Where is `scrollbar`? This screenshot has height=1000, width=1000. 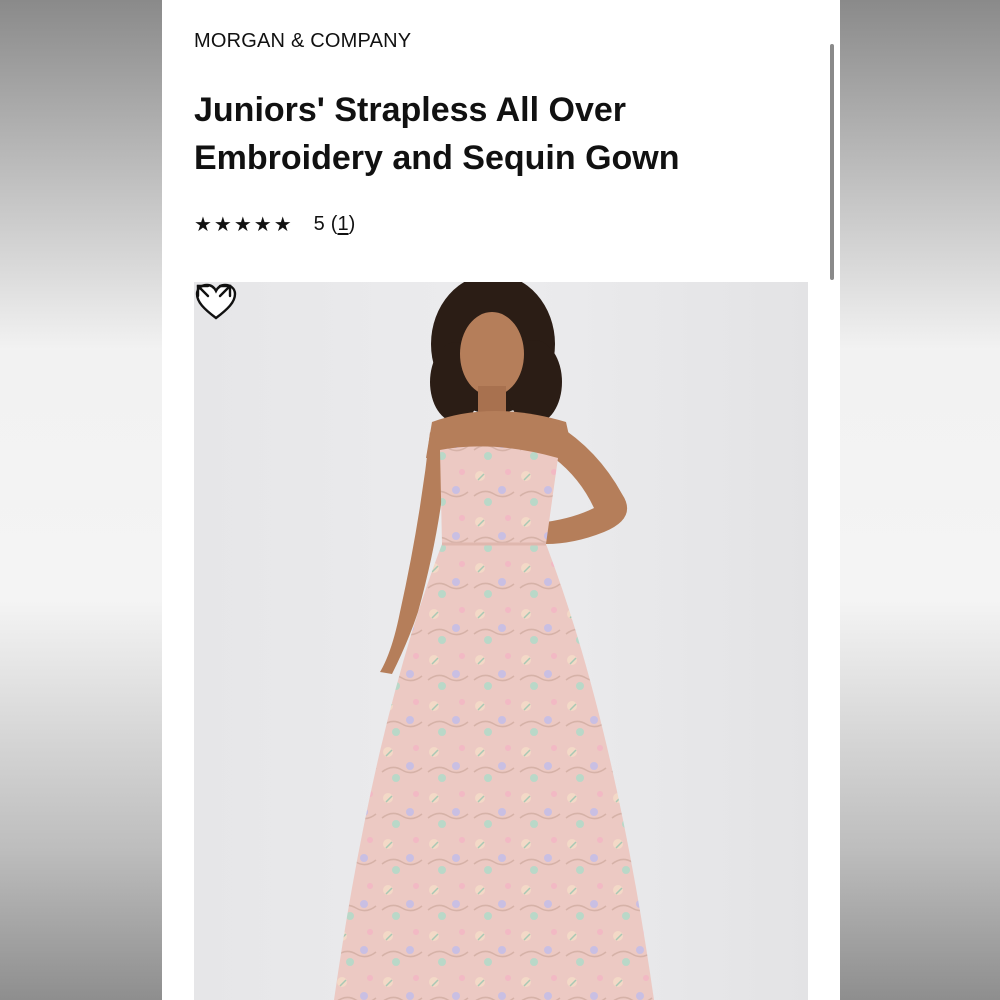 scrollbar is located at coordinates (832, 162).